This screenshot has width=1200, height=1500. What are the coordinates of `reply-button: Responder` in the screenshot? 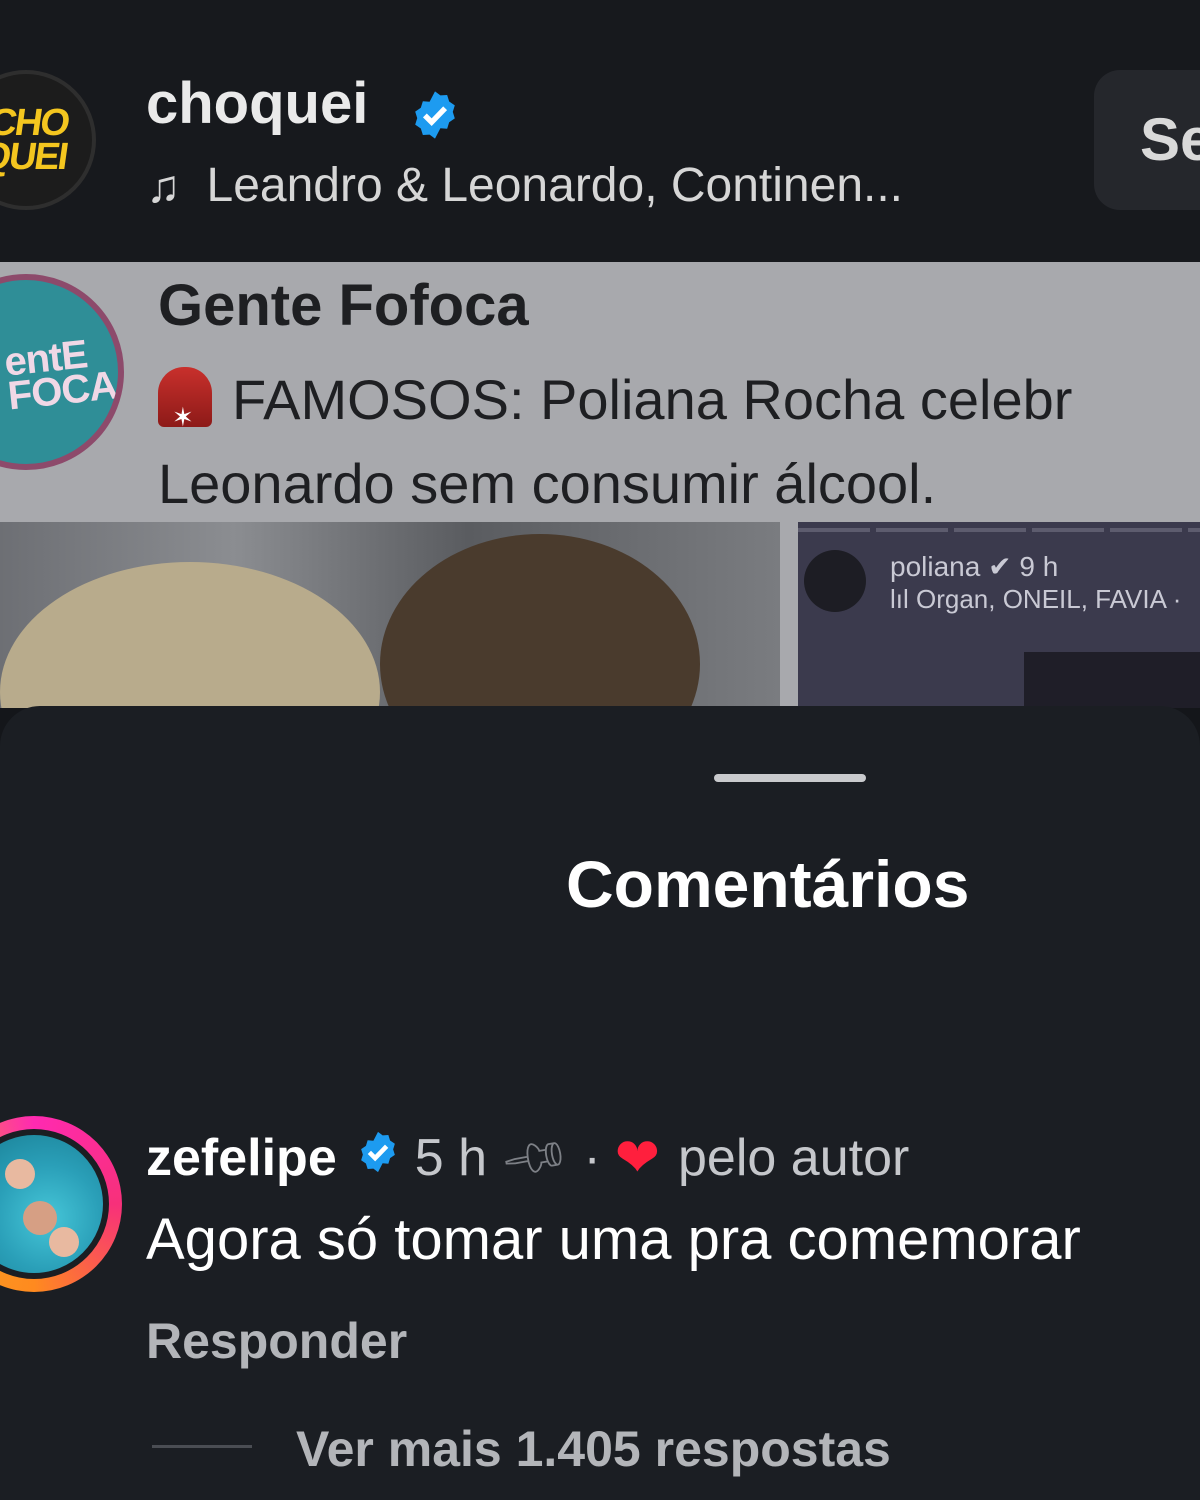 It's located at (276, 1341).